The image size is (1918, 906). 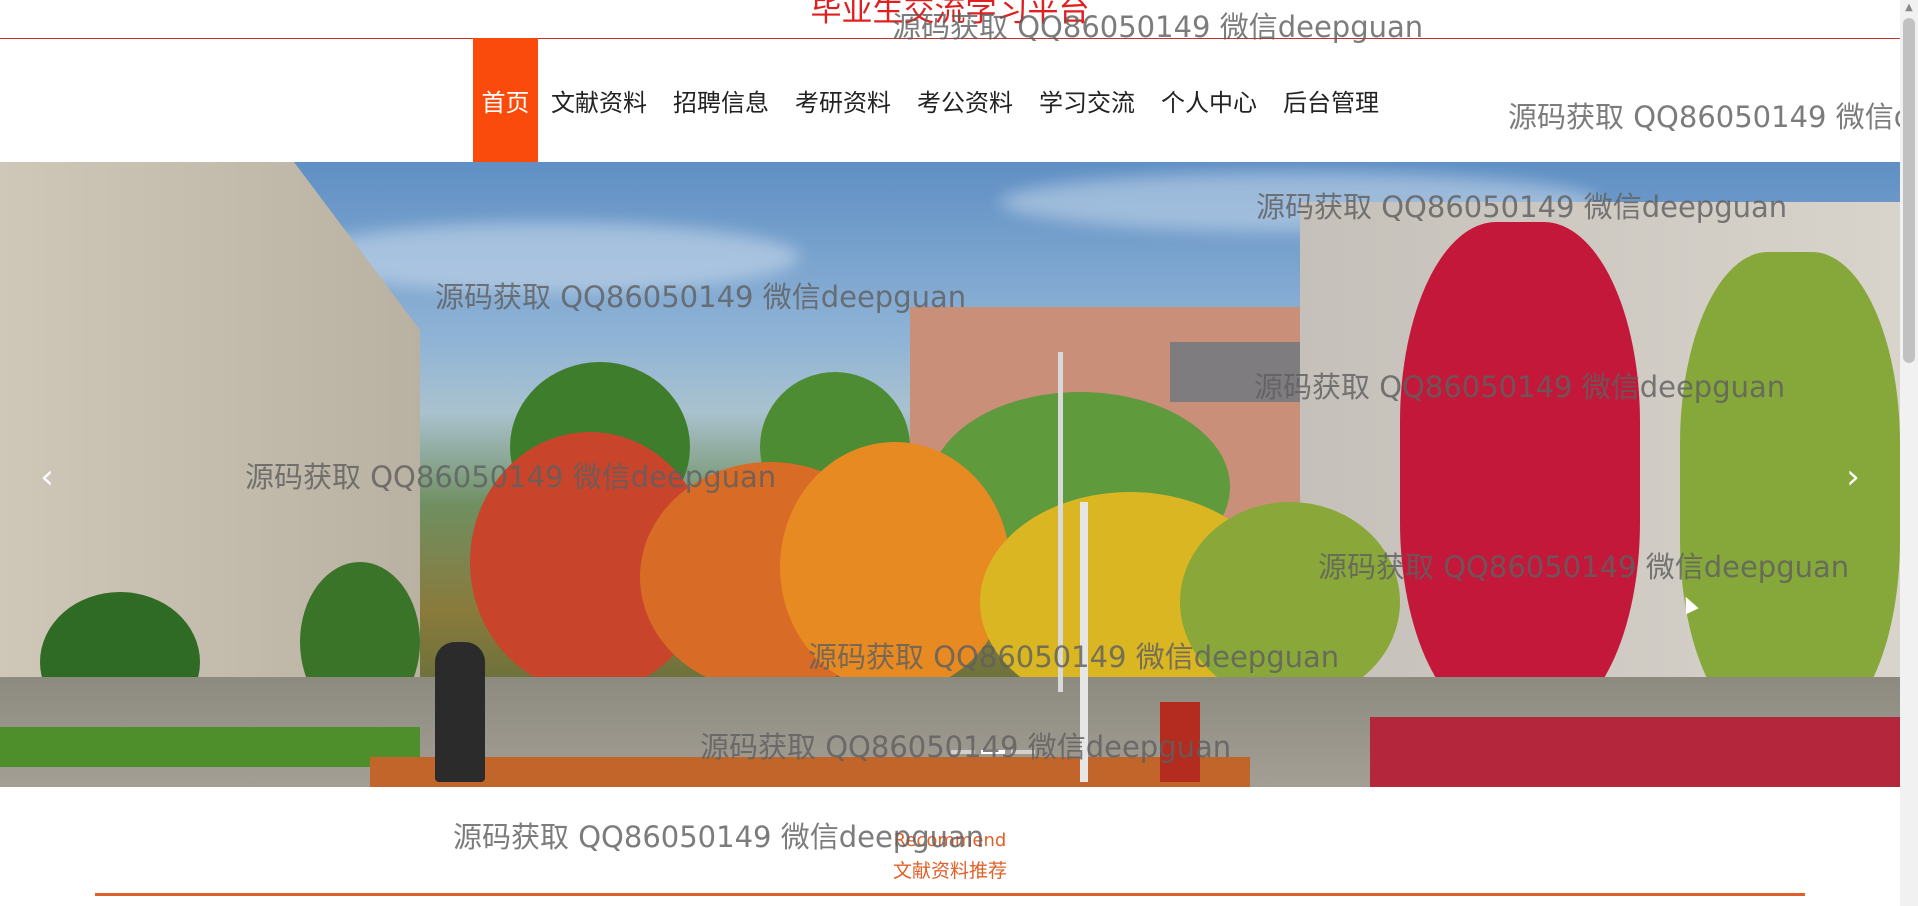 What do you see at coordinates (1909, 8) in the screenshot?
I see `scroll-up-icon: ▲` at bounding box center [1909, 8].